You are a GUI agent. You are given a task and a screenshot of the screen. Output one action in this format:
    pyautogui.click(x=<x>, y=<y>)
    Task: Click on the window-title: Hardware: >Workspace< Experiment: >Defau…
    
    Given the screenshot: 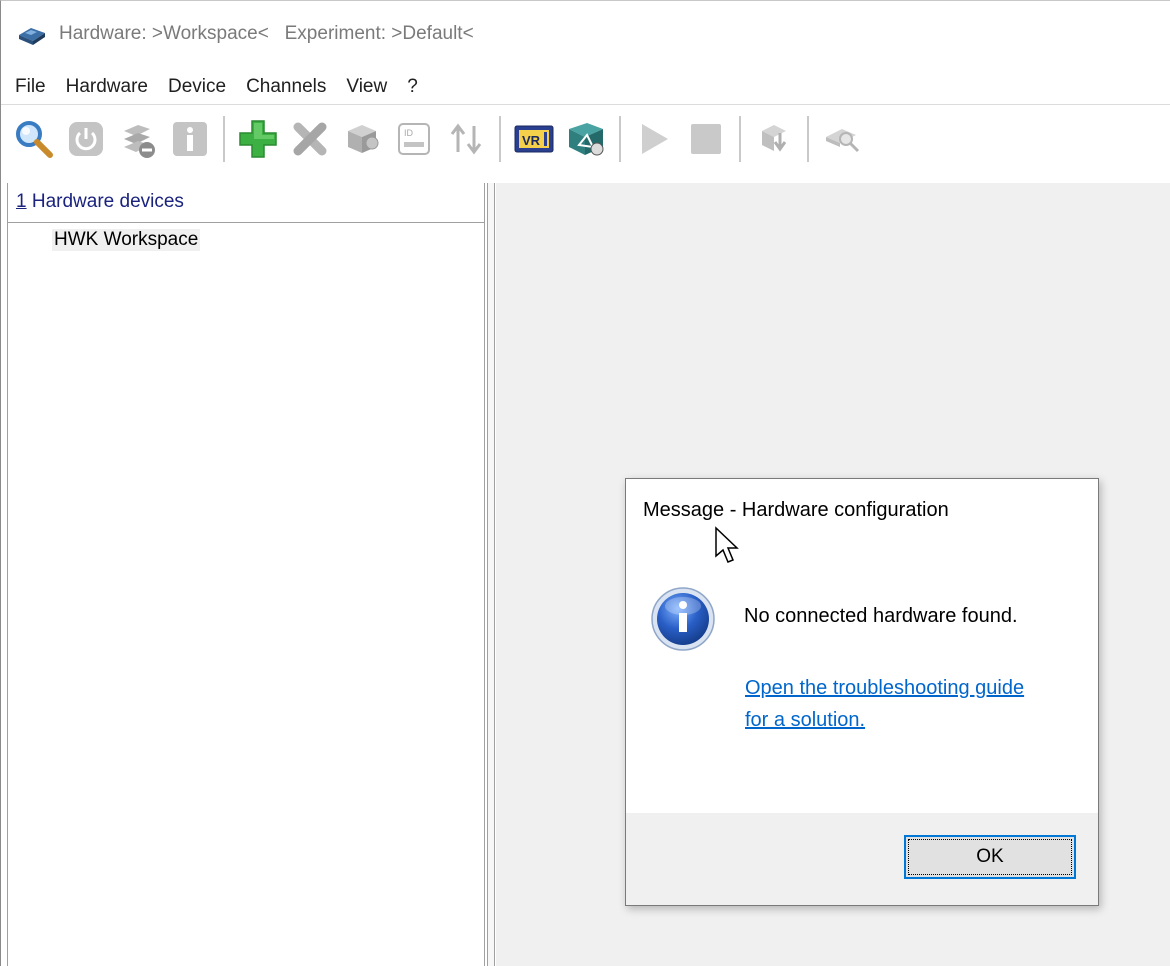 What is the action you would take?
    pyautogui.click(x=266, y=33)
    